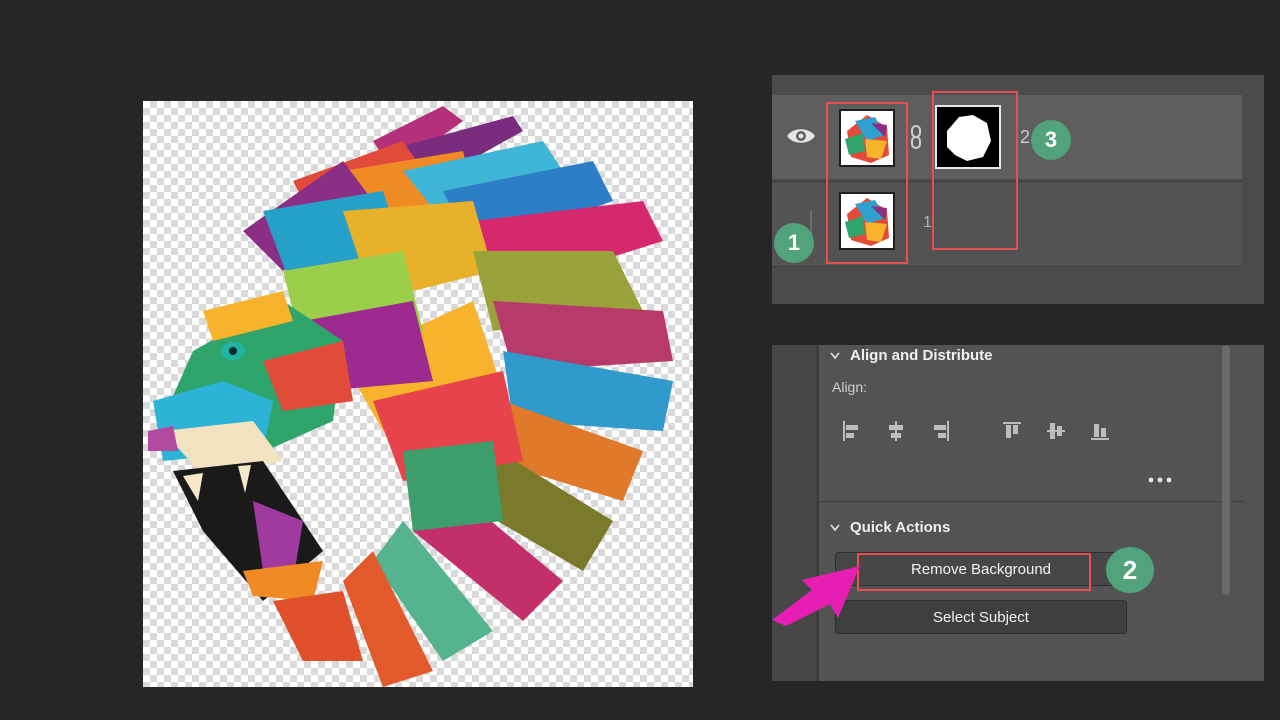 The height and width of the screenshot is (720, 1280). Describe the element at coordinates (974, 572) in the screenshot. I see `highlight-remove-background` at that location.